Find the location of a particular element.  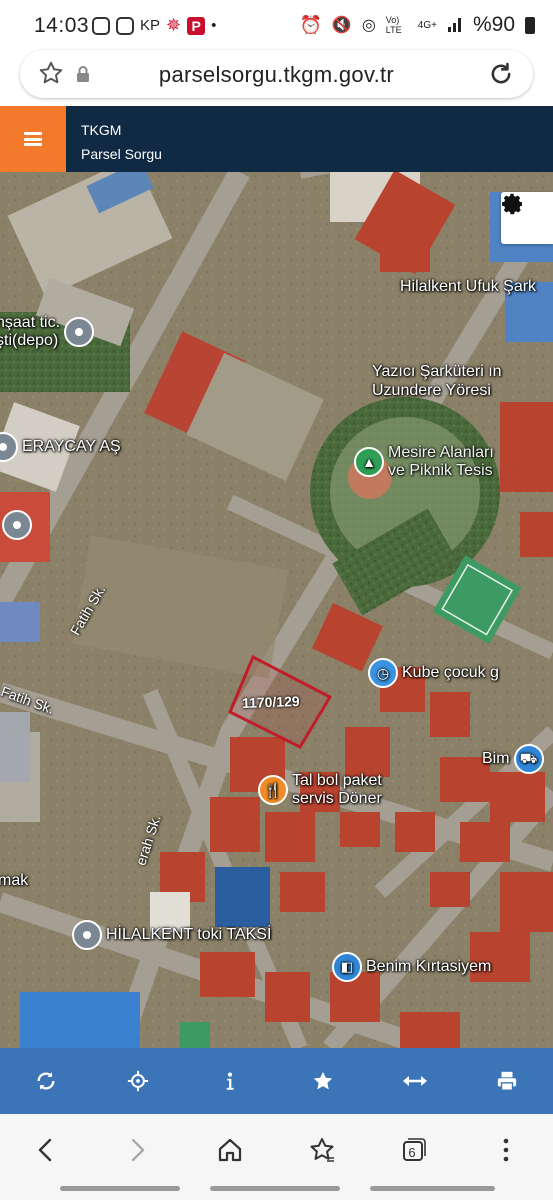

store-icon: ◷ is located at coordinates (383, 673).